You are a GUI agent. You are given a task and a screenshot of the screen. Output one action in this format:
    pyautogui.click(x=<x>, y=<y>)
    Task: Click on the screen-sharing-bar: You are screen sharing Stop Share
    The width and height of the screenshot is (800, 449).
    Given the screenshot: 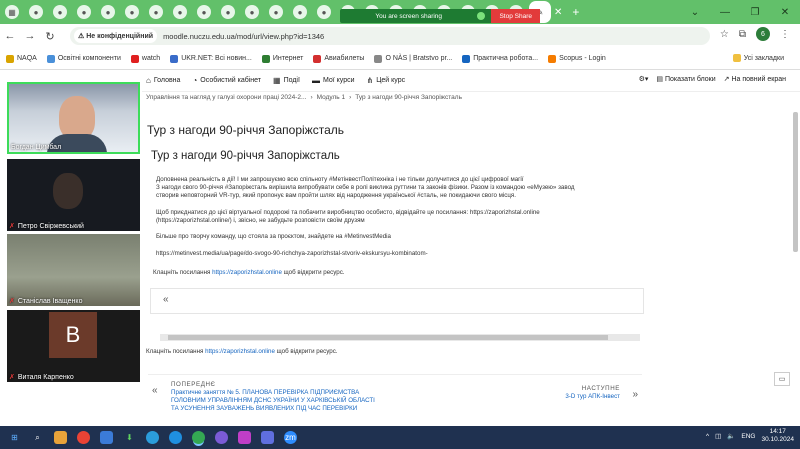 What is the action you would take?
    pyautogui.click(x=440, y=16)
    